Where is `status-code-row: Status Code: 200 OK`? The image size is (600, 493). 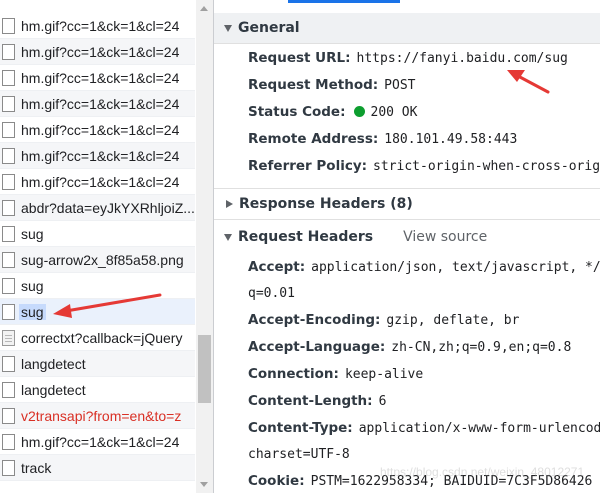 status-code-row: Status Code: 200 OK is located at coordinates (333, 112).